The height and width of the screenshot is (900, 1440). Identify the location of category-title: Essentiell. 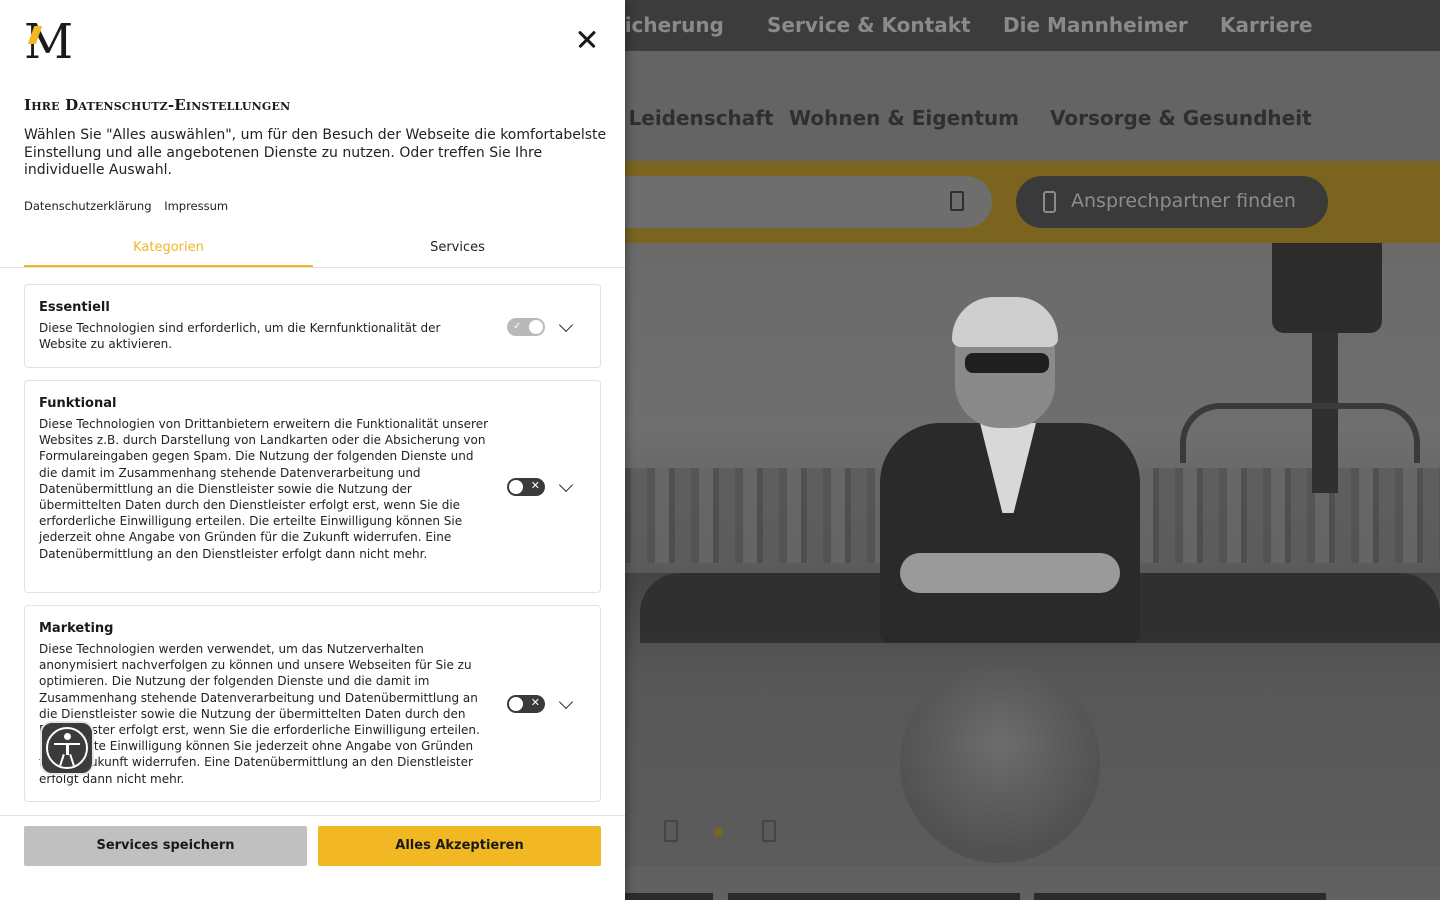
(74, 307).